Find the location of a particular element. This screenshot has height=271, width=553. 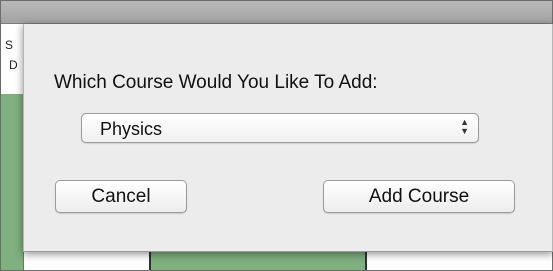

course-select: Physics ▲ ▼ is located at coordinates (280, 128).